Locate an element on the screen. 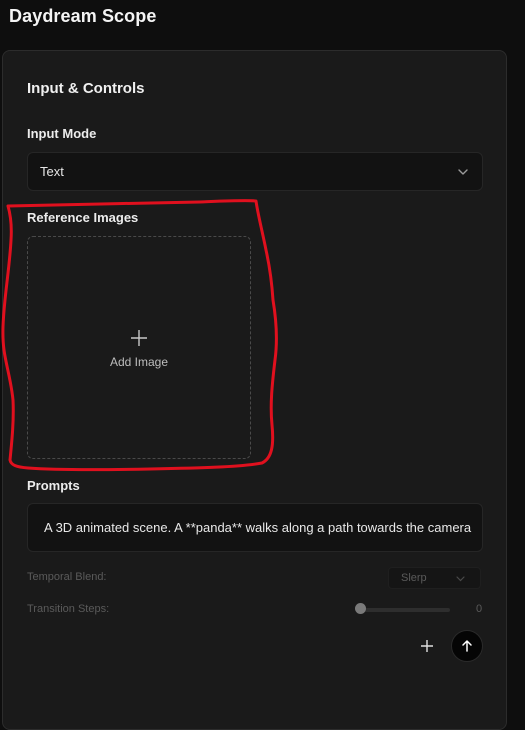 This screenshot has width=525, height=730. temporal-blend-select: Slerp is located at coordinates (434, 578).